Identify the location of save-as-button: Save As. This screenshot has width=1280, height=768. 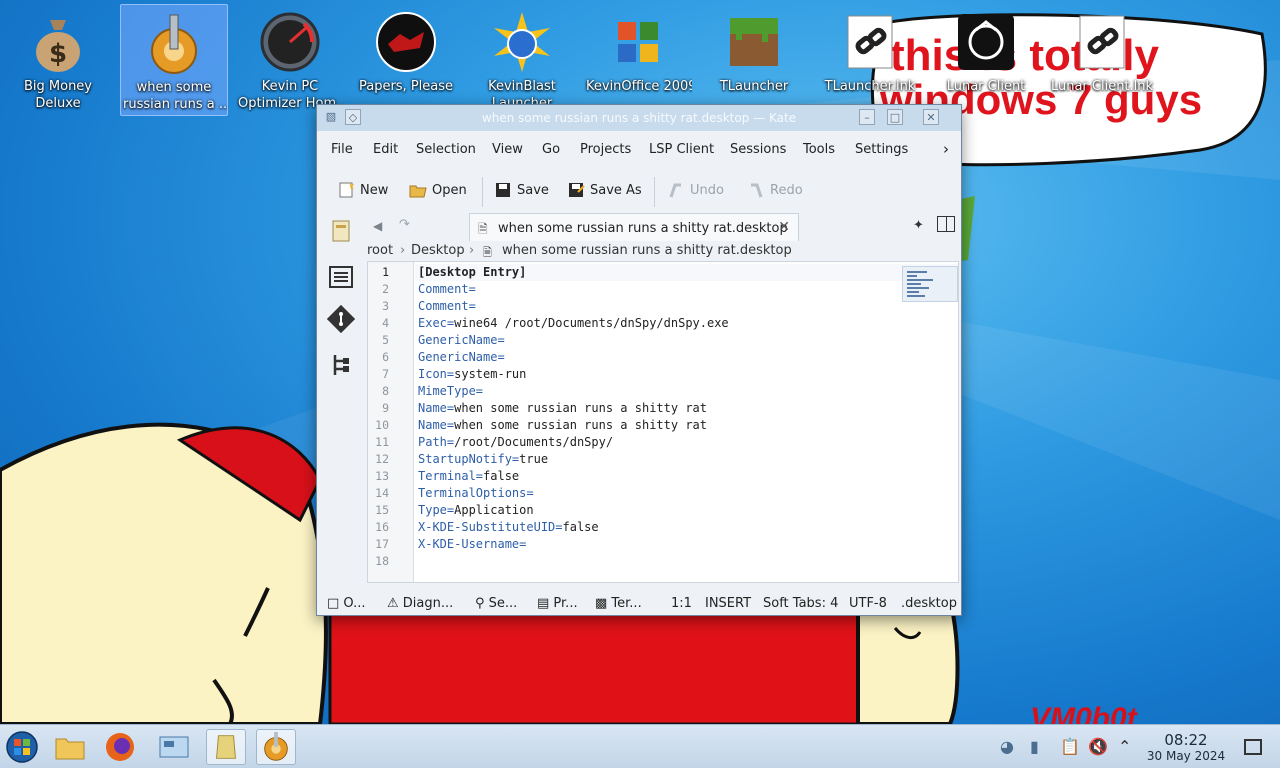
(604, 190).